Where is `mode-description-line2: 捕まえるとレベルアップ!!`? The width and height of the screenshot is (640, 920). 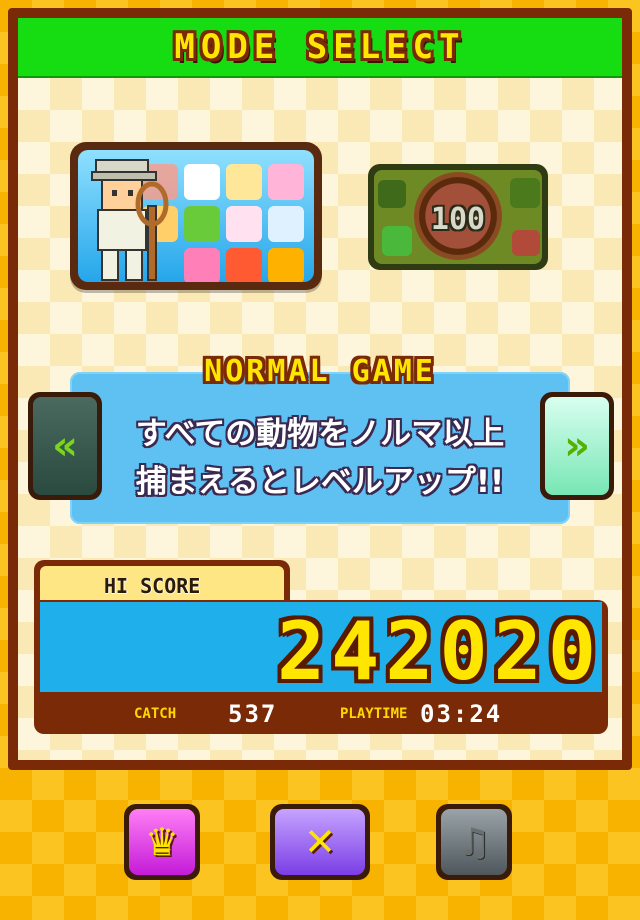 mode-description-line2: 捕まえるとレベルアップ!! is located at coordinates (320, 482).